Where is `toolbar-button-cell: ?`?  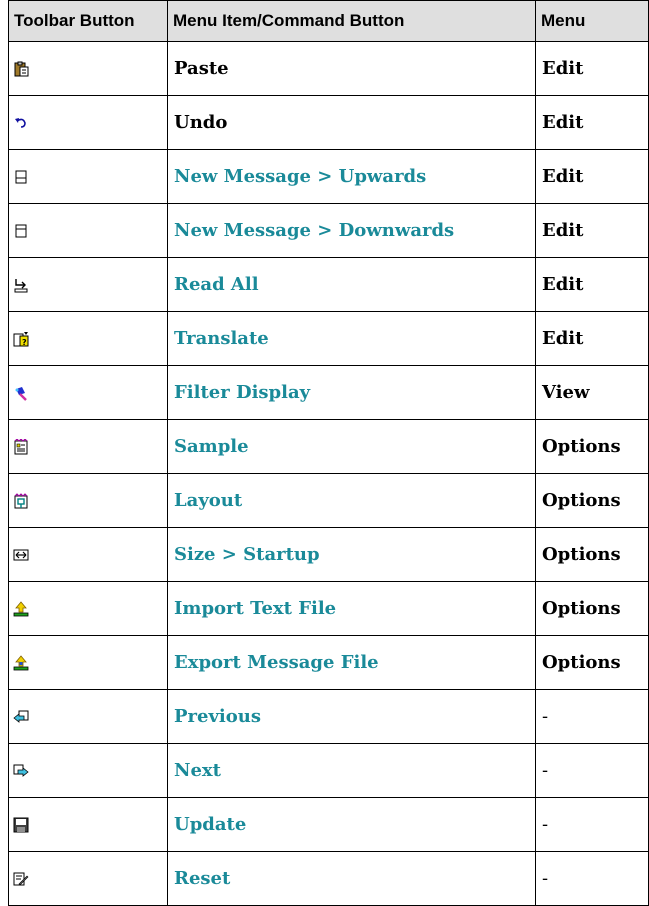 toolbar-button-cell: ? is located at coordinates (88, 338).